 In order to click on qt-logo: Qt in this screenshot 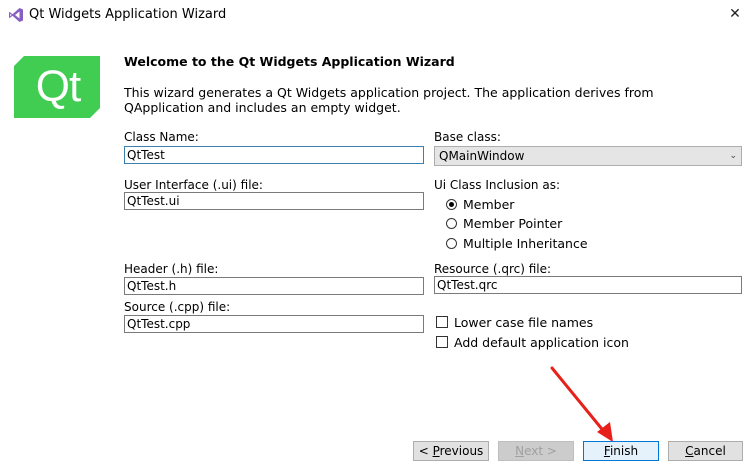, I will do `click(57, 87)`.